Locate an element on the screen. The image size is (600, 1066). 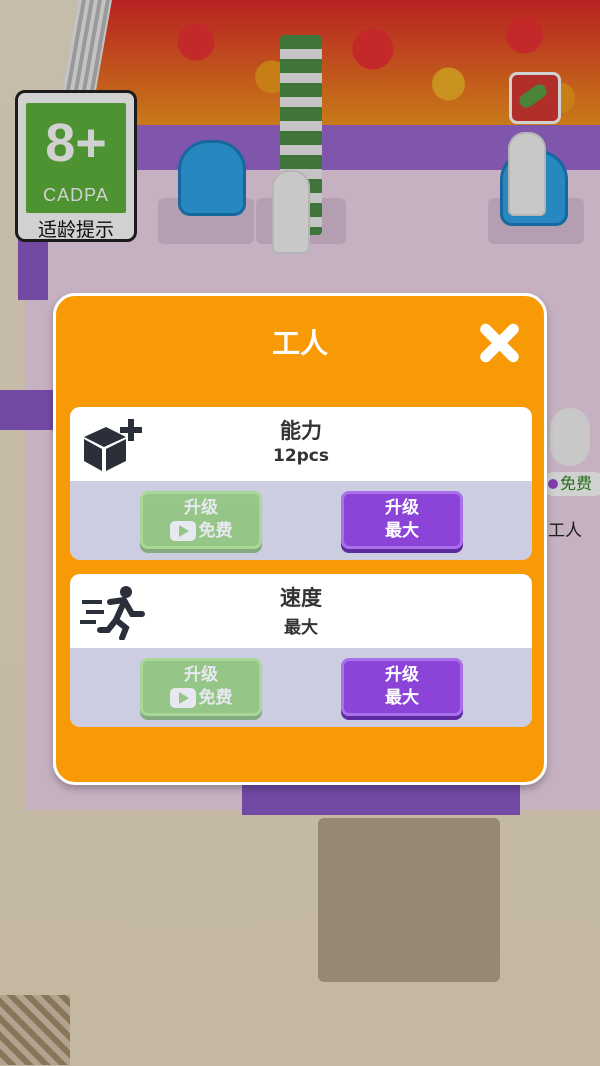
capacity-card: 能力 12pcs 升级 免费 升级 最大 is located at coordinates (301, 483).